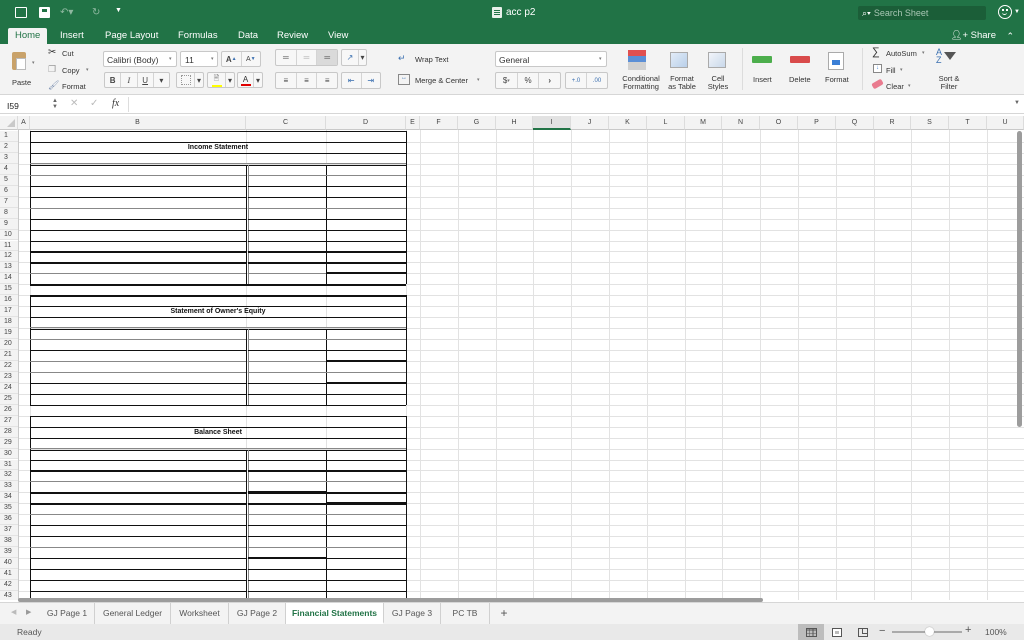  I want to click on column-header-p: P, so click(817, 123).